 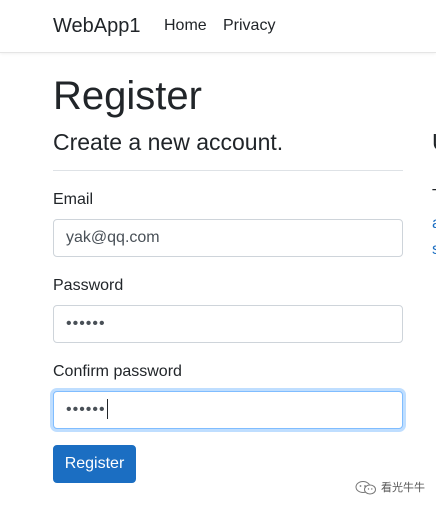 I want to click on side-panel-link-fragment: s, so click(x=434, y=250).